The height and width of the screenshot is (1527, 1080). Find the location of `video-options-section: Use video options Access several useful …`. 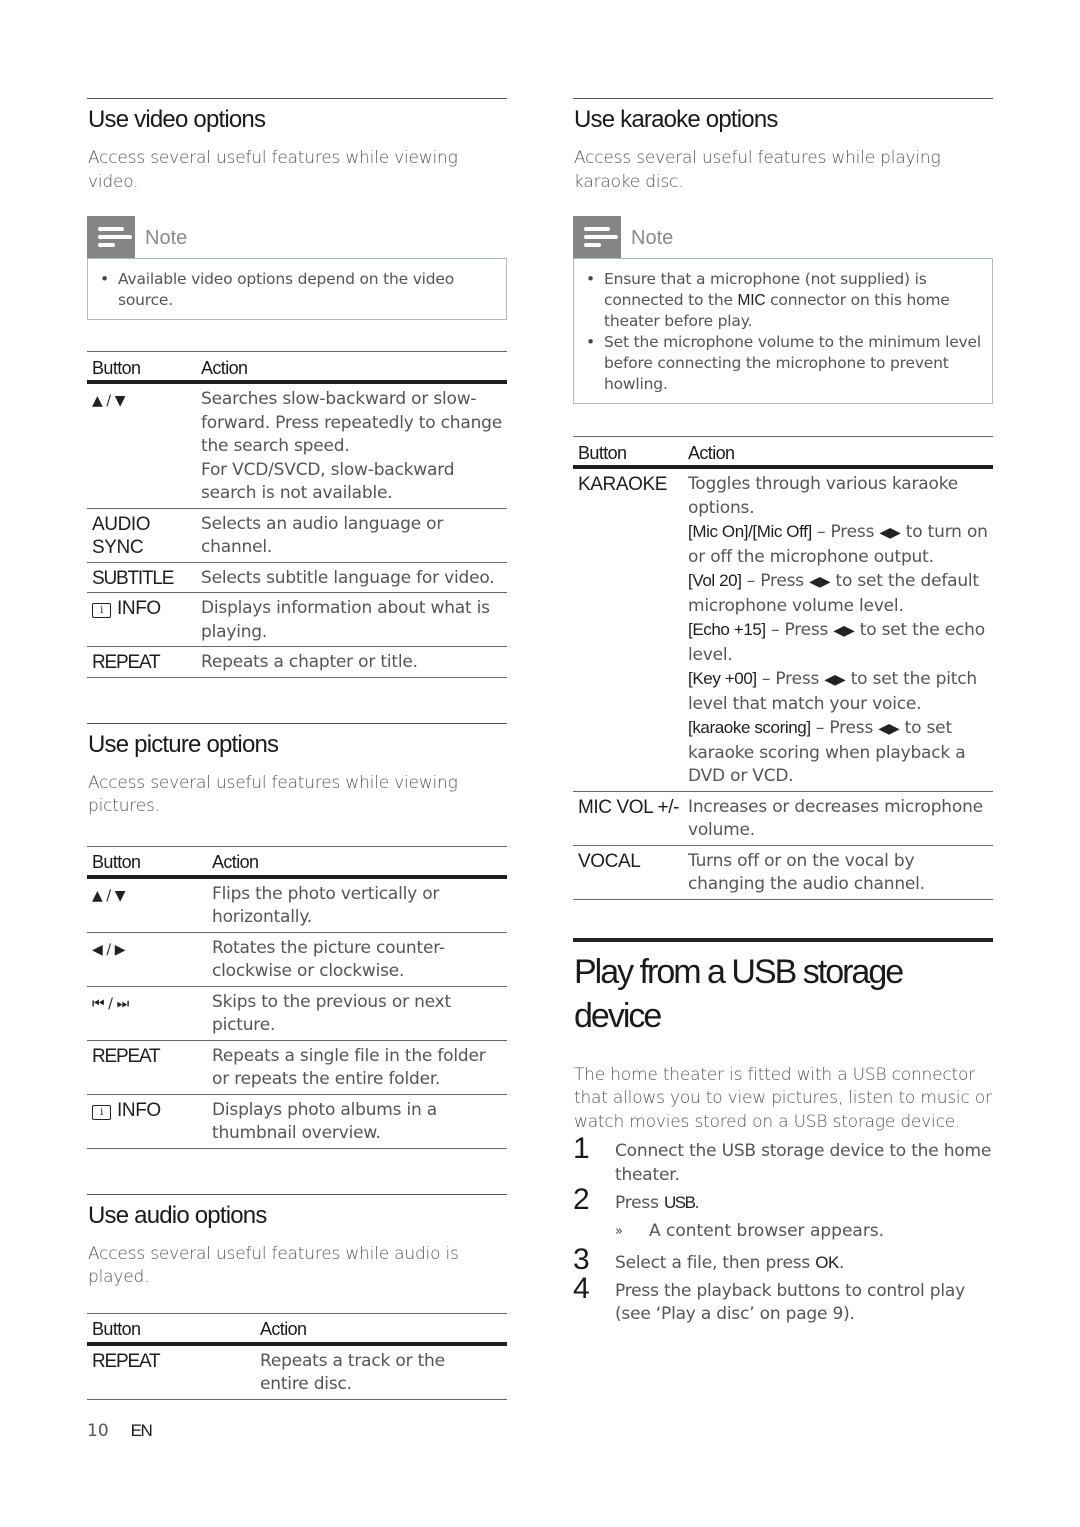

video-options-section: Use video options Access several useful … is located at coordinates (297, 388).